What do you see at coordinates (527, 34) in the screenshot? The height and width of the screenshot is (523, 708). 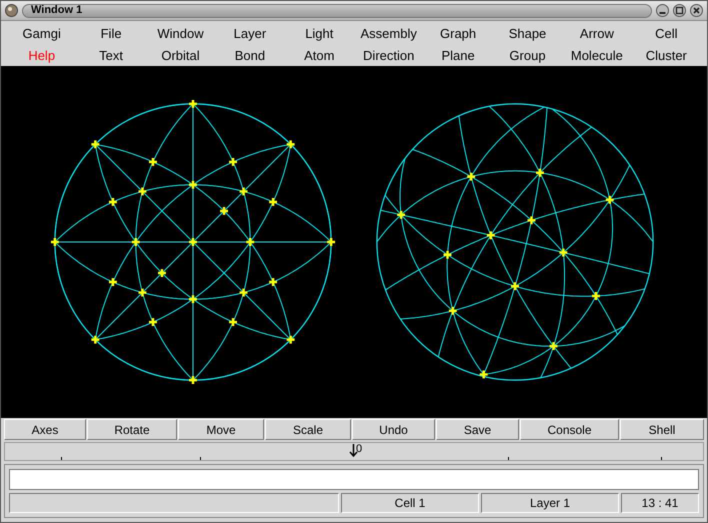 I see `menu-item: Shape` at bounding box center [527, 34].